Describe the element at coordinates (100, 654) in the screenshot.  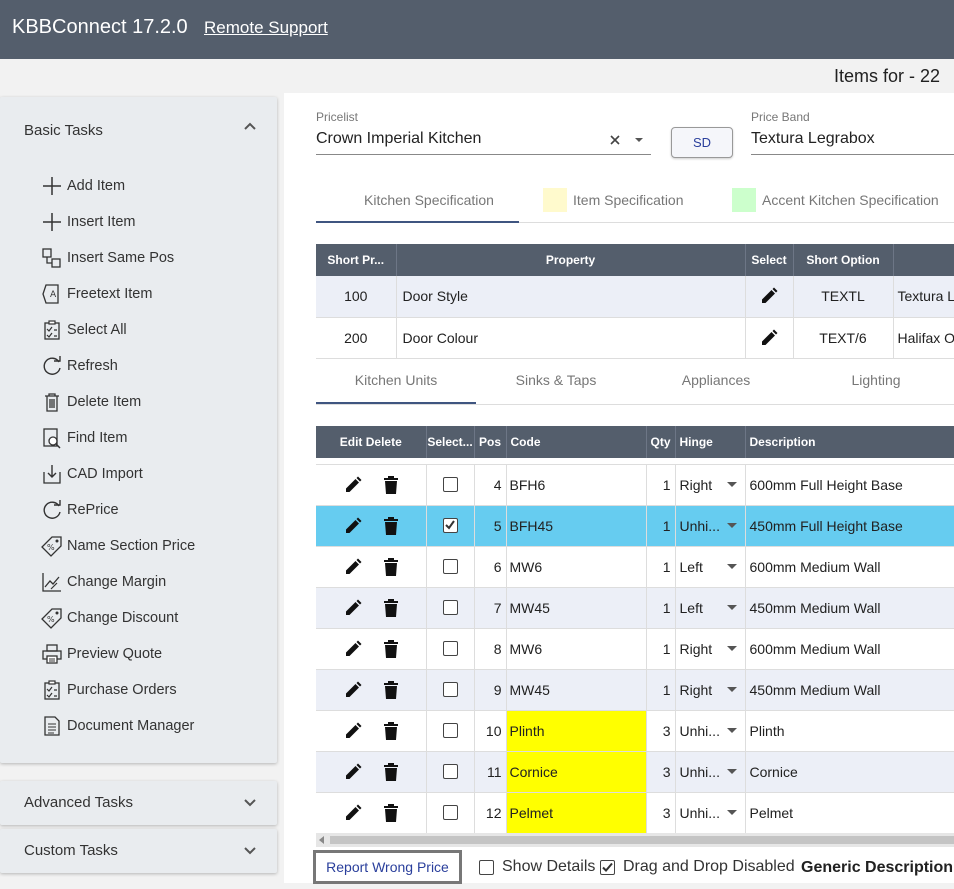
I see `task-preview-quote: Preview Quote` at that location.